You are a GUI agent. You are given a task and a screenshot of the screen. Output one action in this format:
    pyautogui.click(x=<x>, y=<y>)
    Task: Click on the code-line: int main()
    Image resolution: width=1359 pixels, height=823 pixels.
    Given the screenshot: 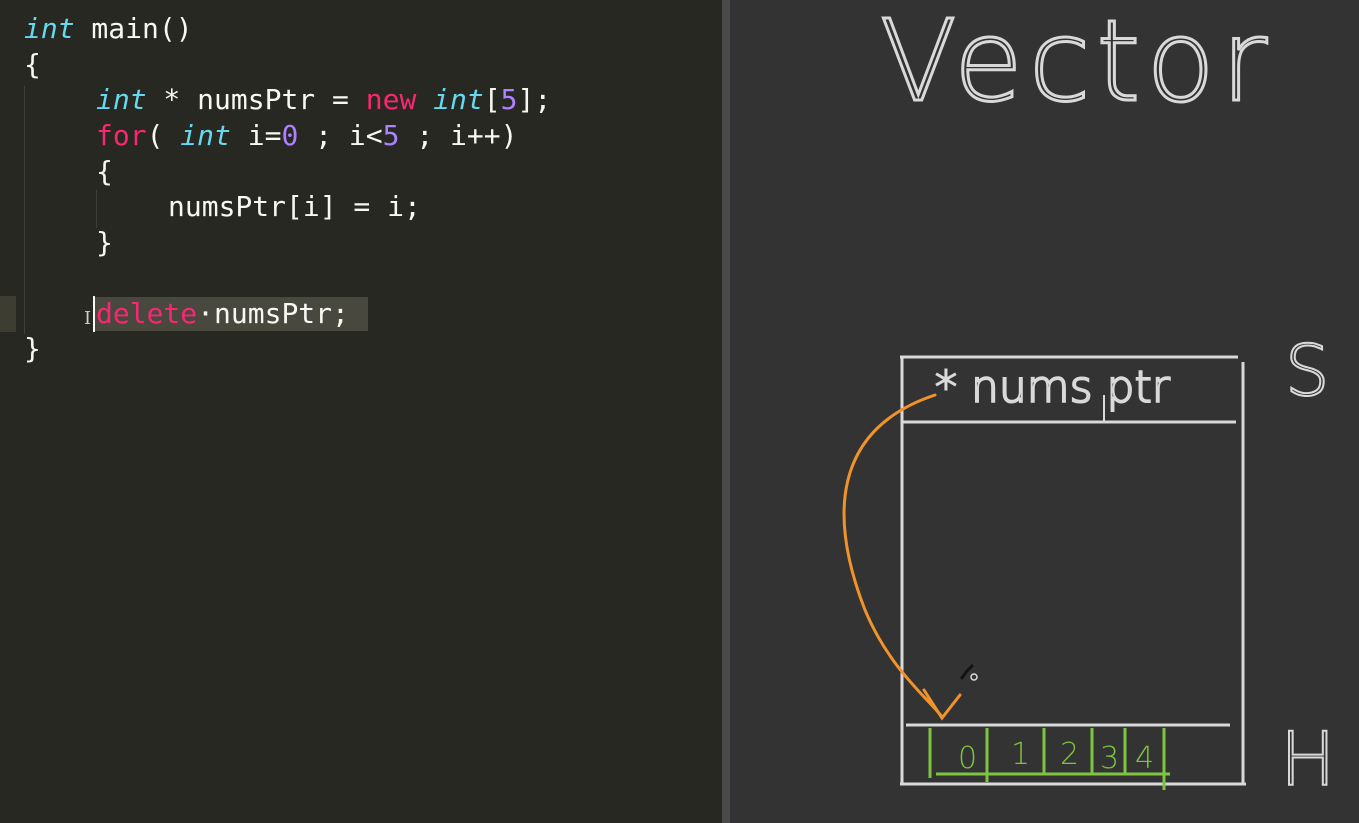 What is the action you would take?
    pyautogui.click(x=108, y=29)
    